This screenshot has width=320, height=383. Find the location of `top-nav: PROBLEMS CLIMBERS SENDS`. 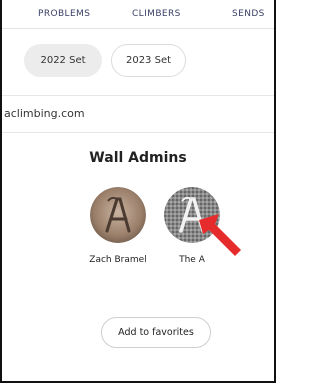

top-nav: PROBLEMS CLIMBERS SENDS is located at coordinates (138, 14).